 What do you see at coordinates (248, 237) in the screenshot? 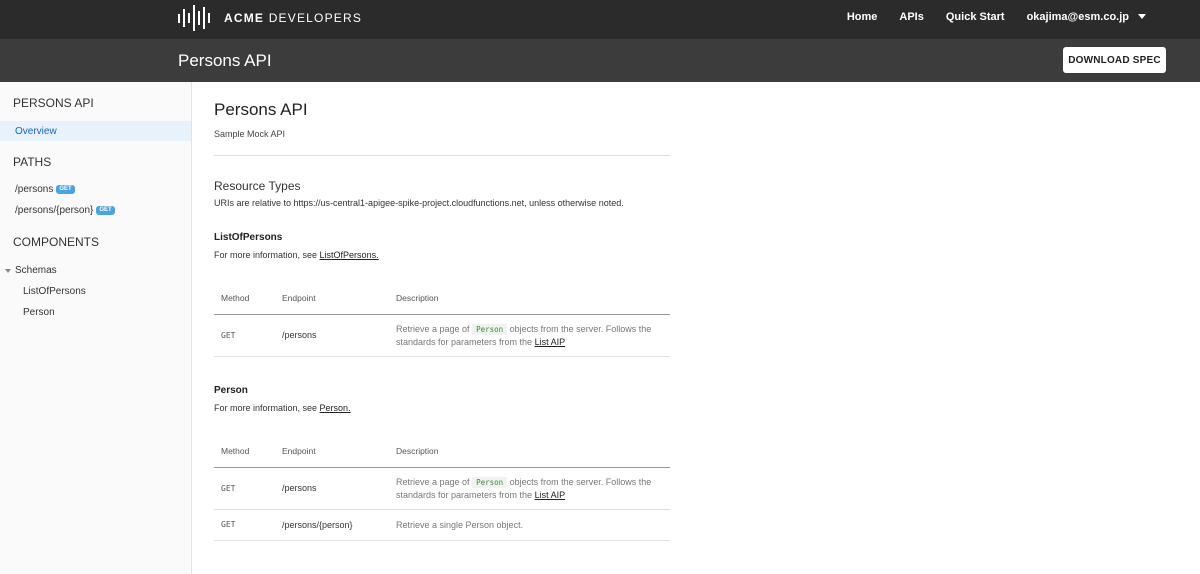
I see `resource-heading-listofpersons: ListOfPersons` at bounding box center [248, 237].